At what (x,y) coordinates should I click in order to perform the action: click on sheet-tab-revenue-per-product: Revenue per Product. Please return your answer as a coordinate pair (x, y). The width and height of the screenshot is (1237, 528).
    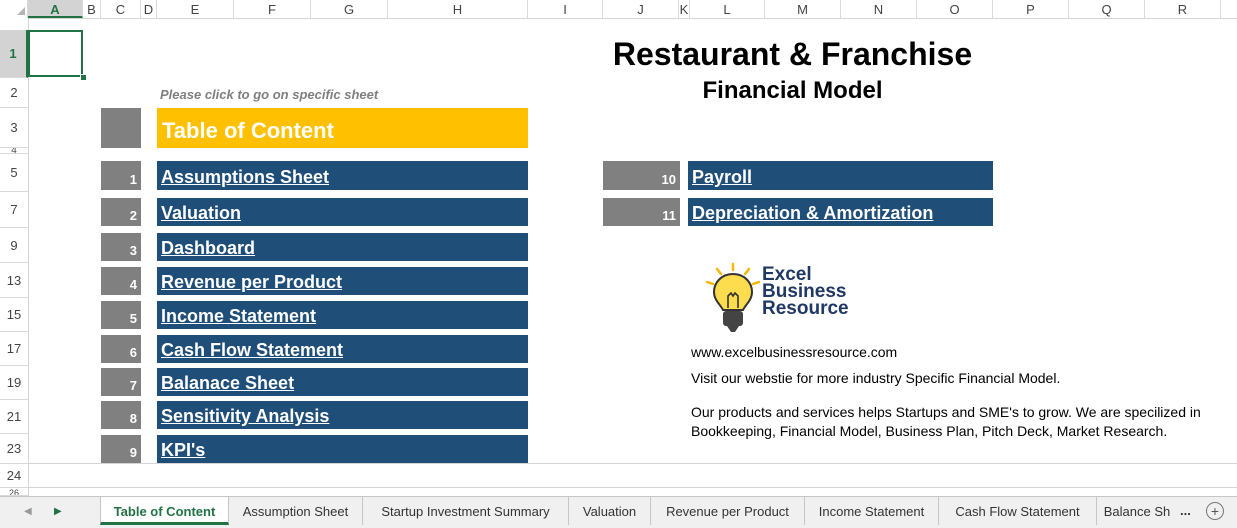
    Looking at the image, I should click on (728, 511).